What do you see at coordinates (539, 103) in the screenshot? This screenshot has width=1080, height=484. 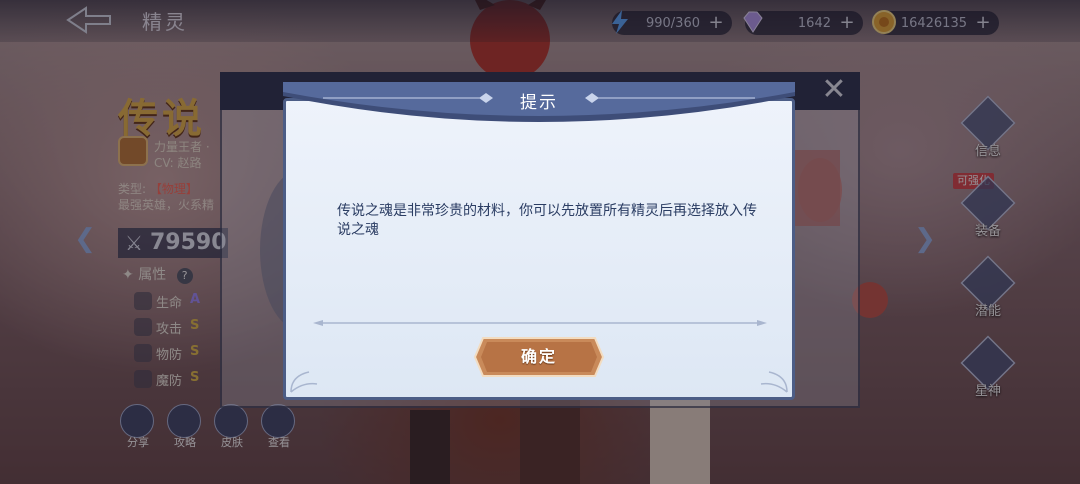 I see `dialog-title: 提示` at bounding box center [539, 103].